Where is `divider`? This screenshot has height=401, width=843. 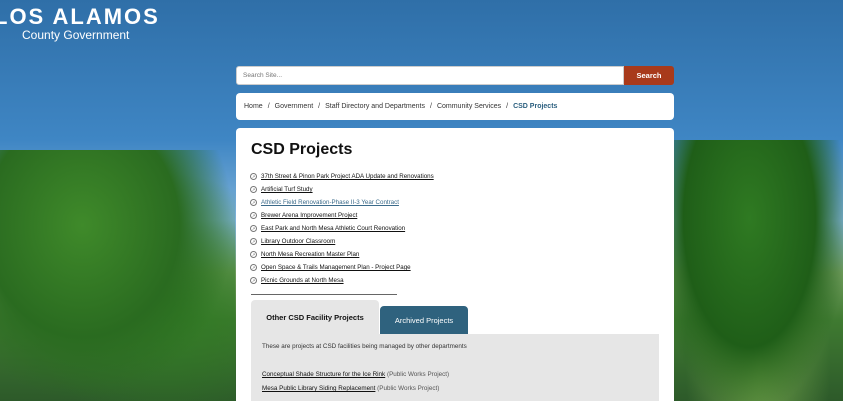 divider is located at coordinates (324, 294).